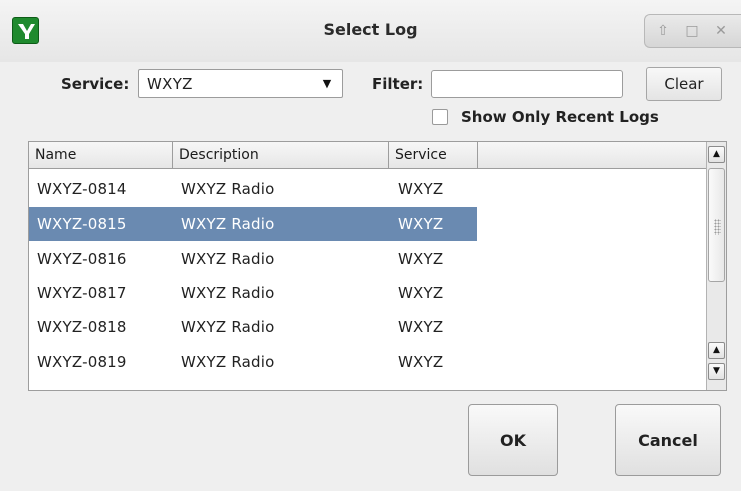 The width and height of the screenshot is (741, 491). I want to click on maximize-icon: □, so click(692, 31).